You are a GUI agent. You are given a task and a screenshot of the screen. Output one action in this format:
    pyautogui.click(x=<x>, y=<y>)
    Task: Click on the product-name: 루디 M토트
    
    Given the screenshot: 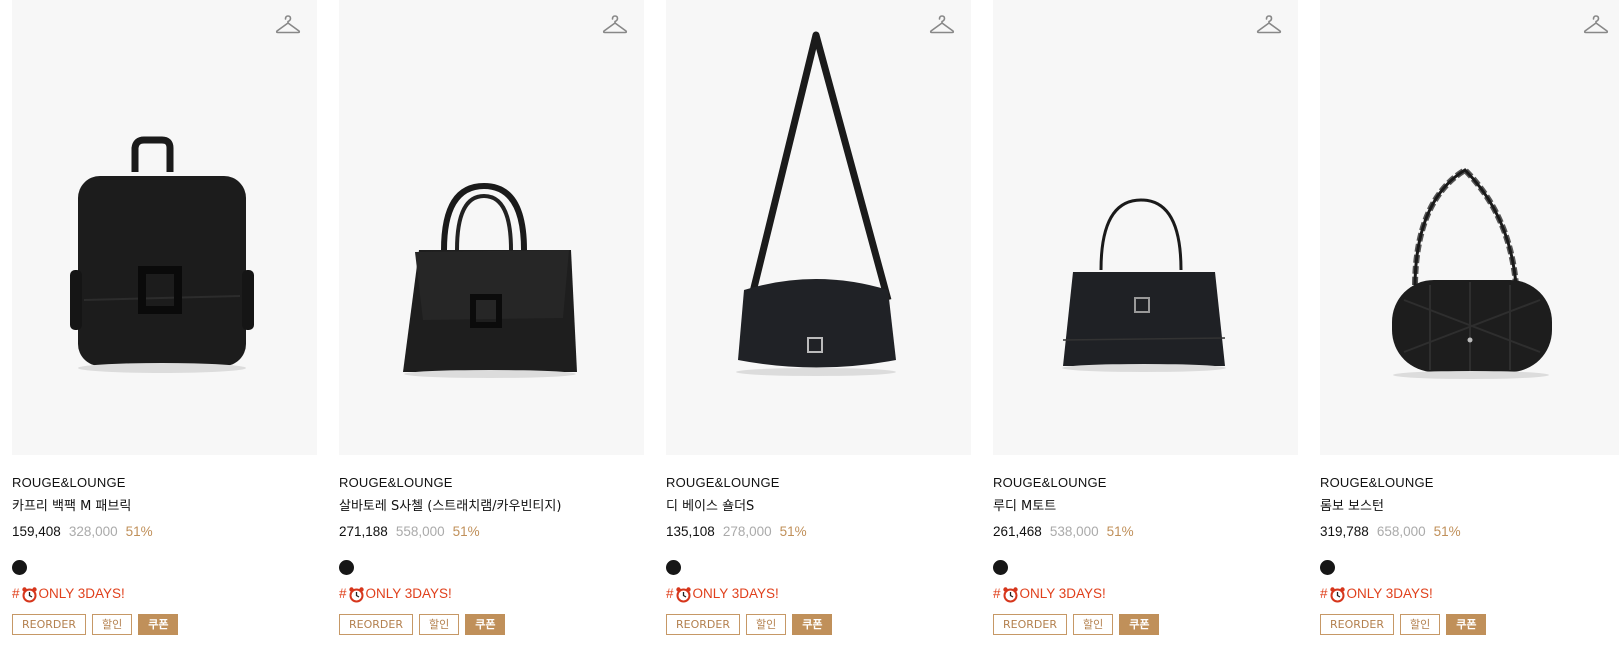 What is the action you would take?
    pyautogui.click(x=1145, y=507)
    